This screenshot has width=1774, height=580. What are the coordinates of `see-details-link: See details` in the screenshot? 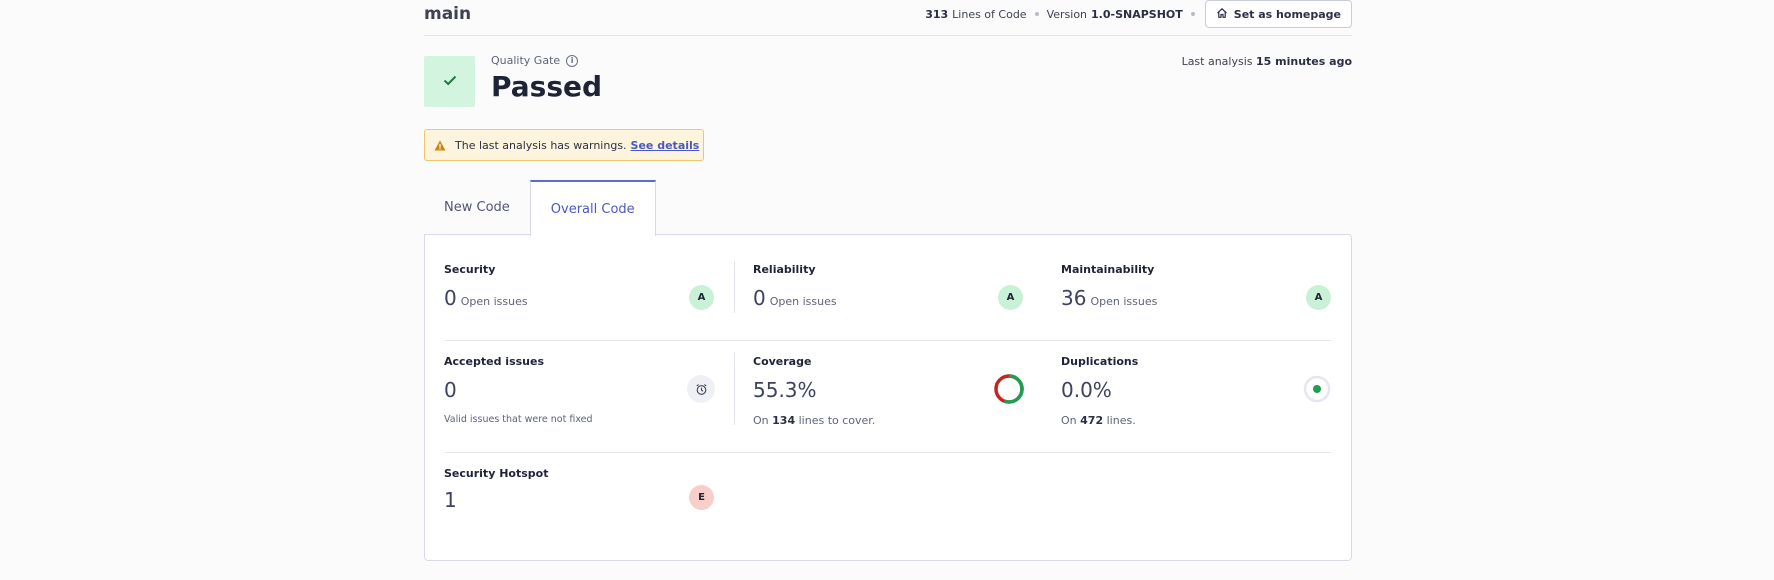 It's located at (665, 145).